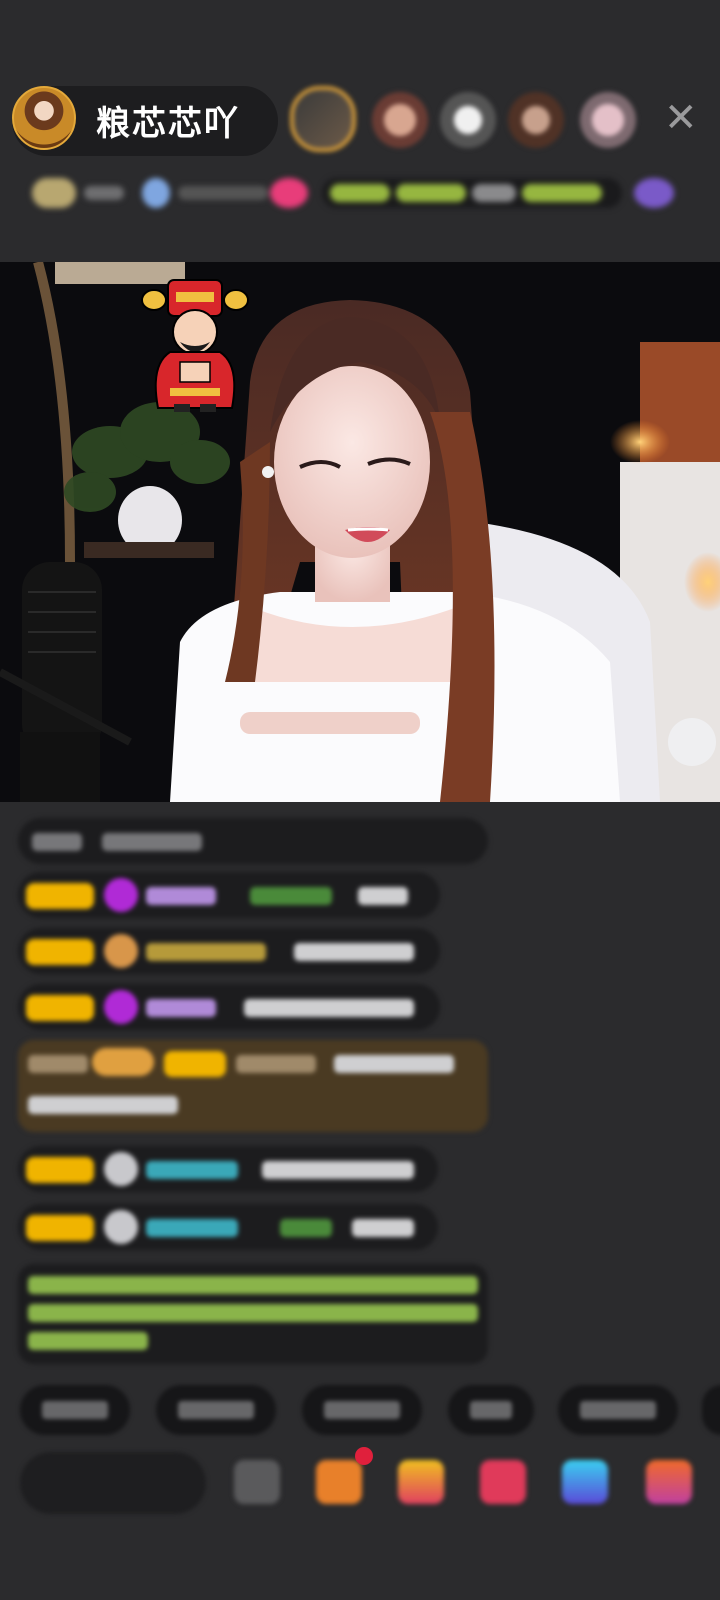 The image size is (720, 1600). Describe the element at coordinates (253, 1314) in the screenshot. I see `system-notice` at that location.